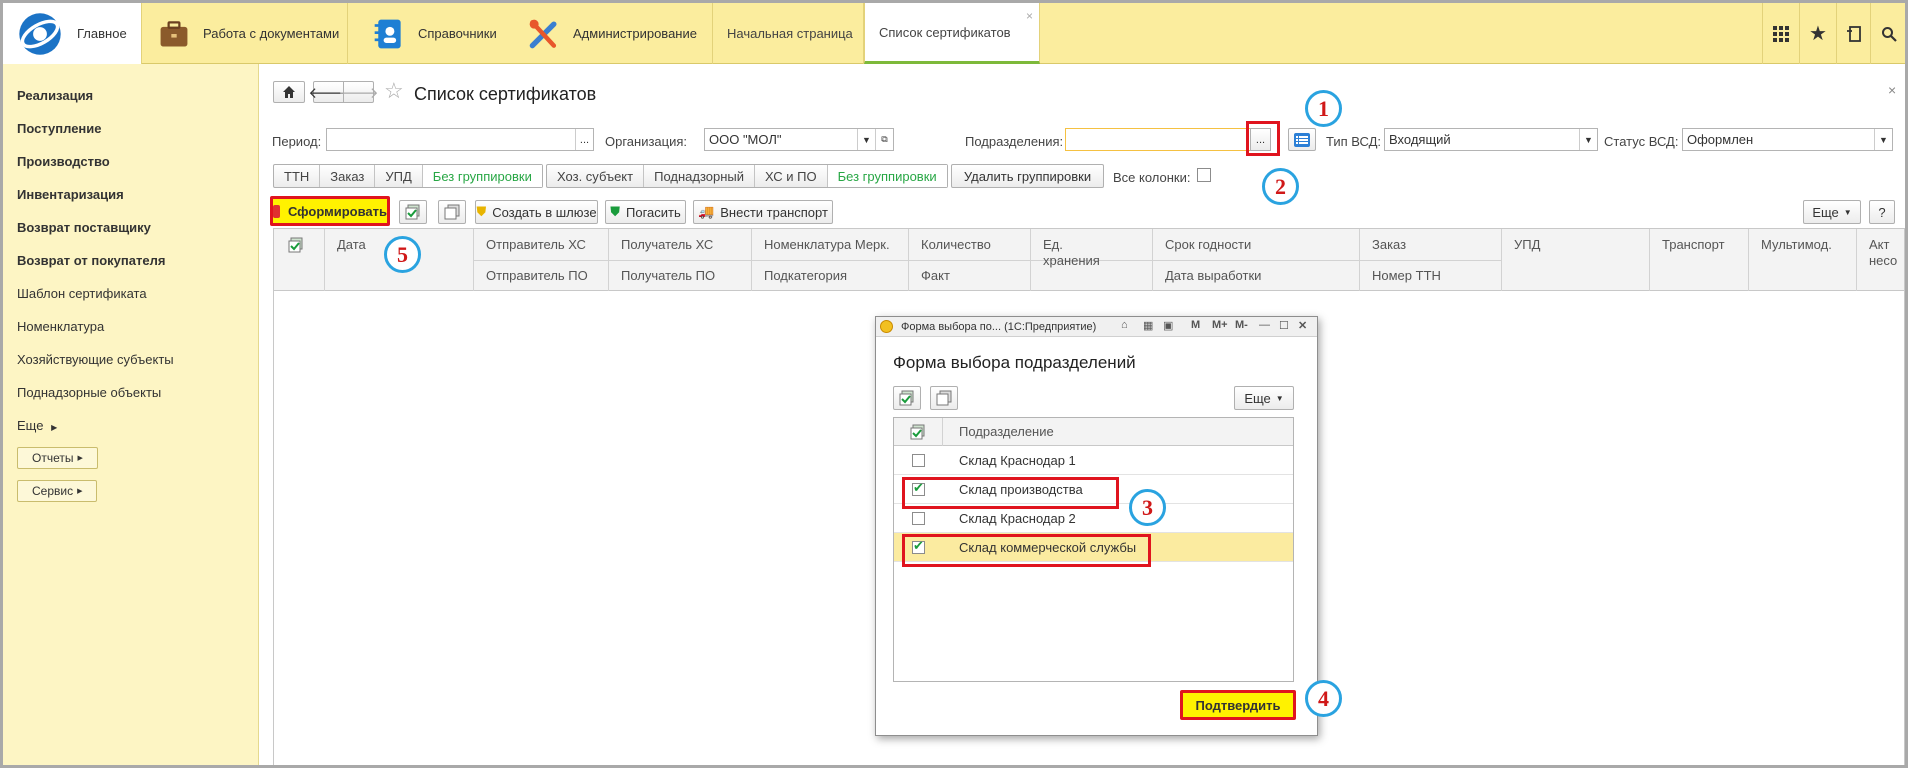  Describe the element at coordinates (1687, 244) in the screenshot. I see `col-transport: Транспорт` at that location.